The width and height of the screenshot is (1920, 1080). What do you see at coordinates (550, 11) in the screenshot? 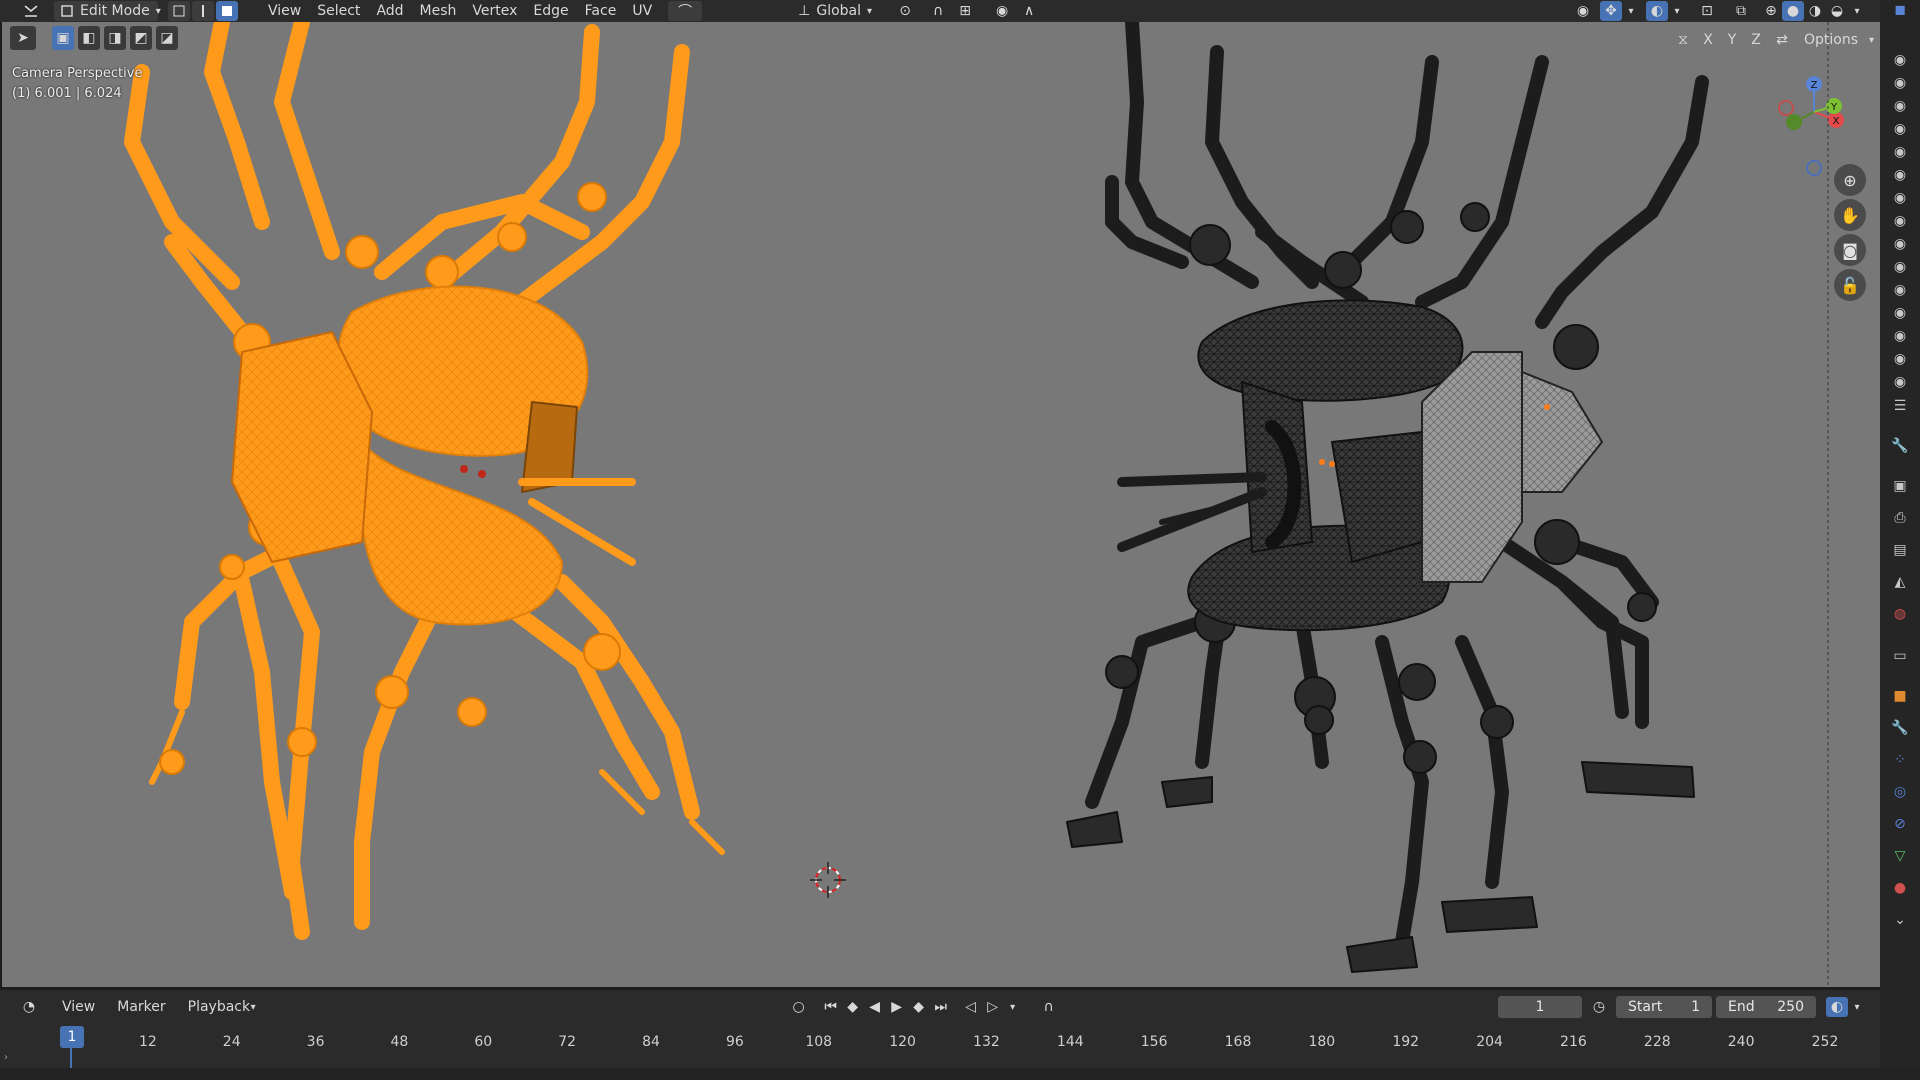
I see `menu-edge: Edge` at bounding box center [550, 11].